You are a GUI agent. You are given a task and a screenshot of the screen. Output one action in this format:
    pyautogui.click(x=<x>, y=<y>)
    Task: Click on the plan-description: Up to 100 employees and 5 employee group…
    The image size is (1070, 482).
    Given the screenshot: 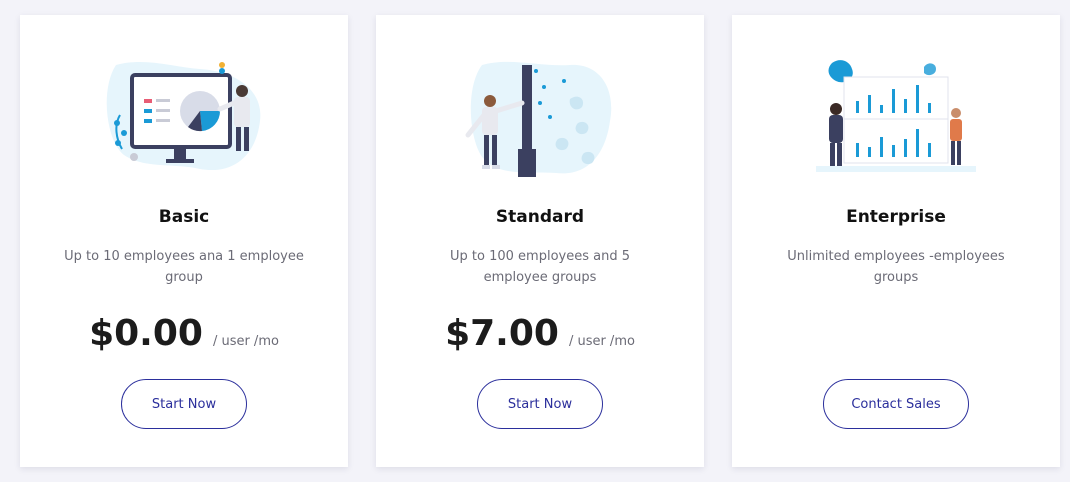 What is the action you would take?
    pyautogui.click(x=540, y=267)
    